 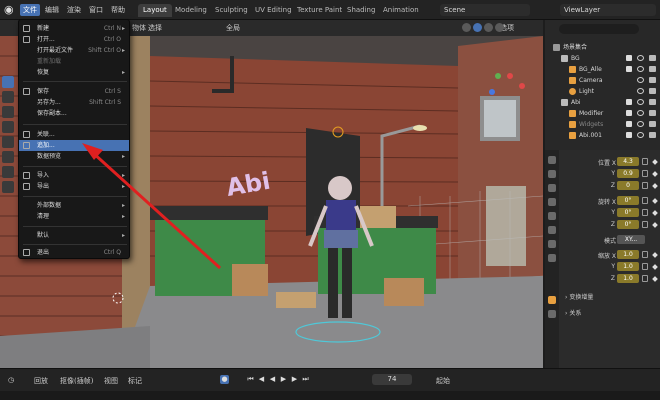 What do you see at coordinates (74, 102) in the screenshot?
I see `file-menu-save-as: 另存为... Shift Ctrl S` at bounding box center [74, 102].